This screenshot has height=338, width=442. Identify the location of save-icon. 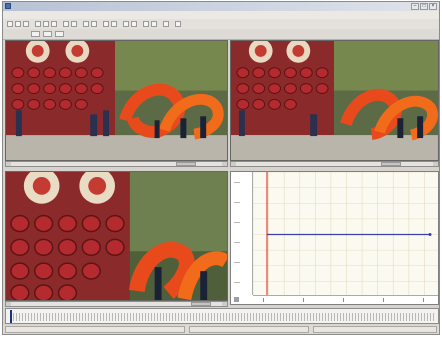
(26, 24).